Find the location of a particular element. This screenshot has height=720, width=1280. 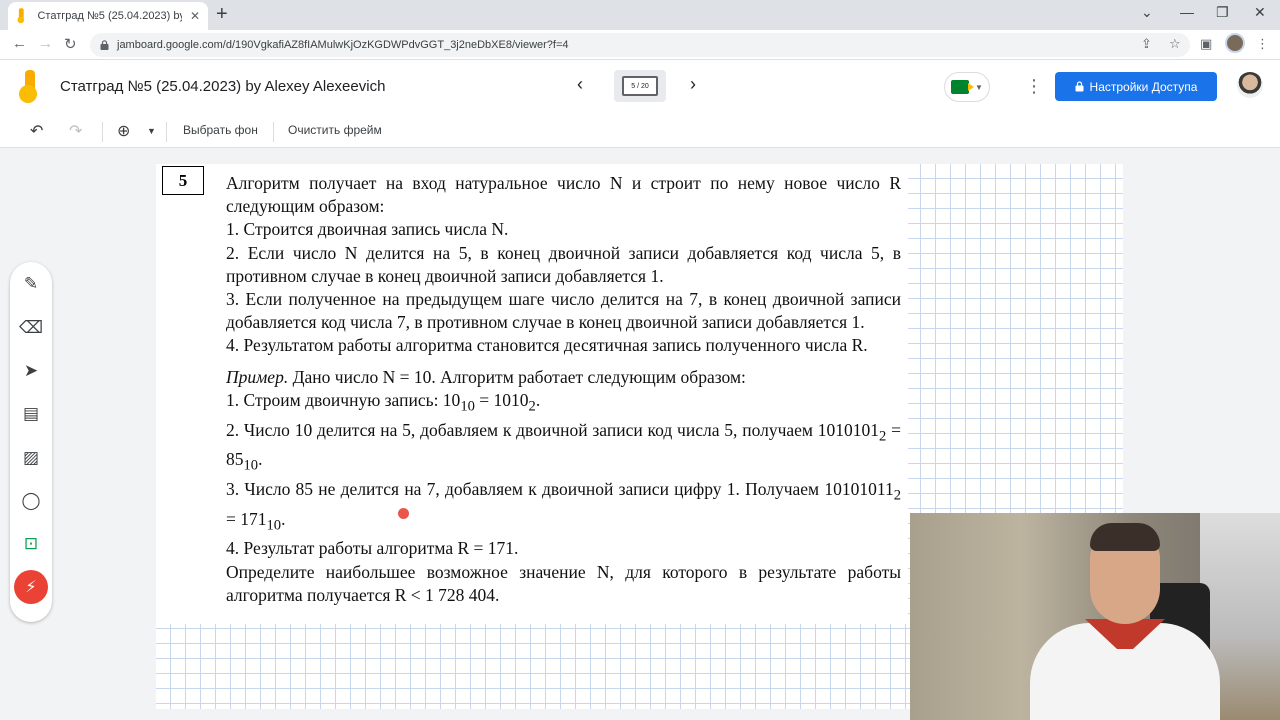

next-frame-icon: › is located at coordinates (693, 84).